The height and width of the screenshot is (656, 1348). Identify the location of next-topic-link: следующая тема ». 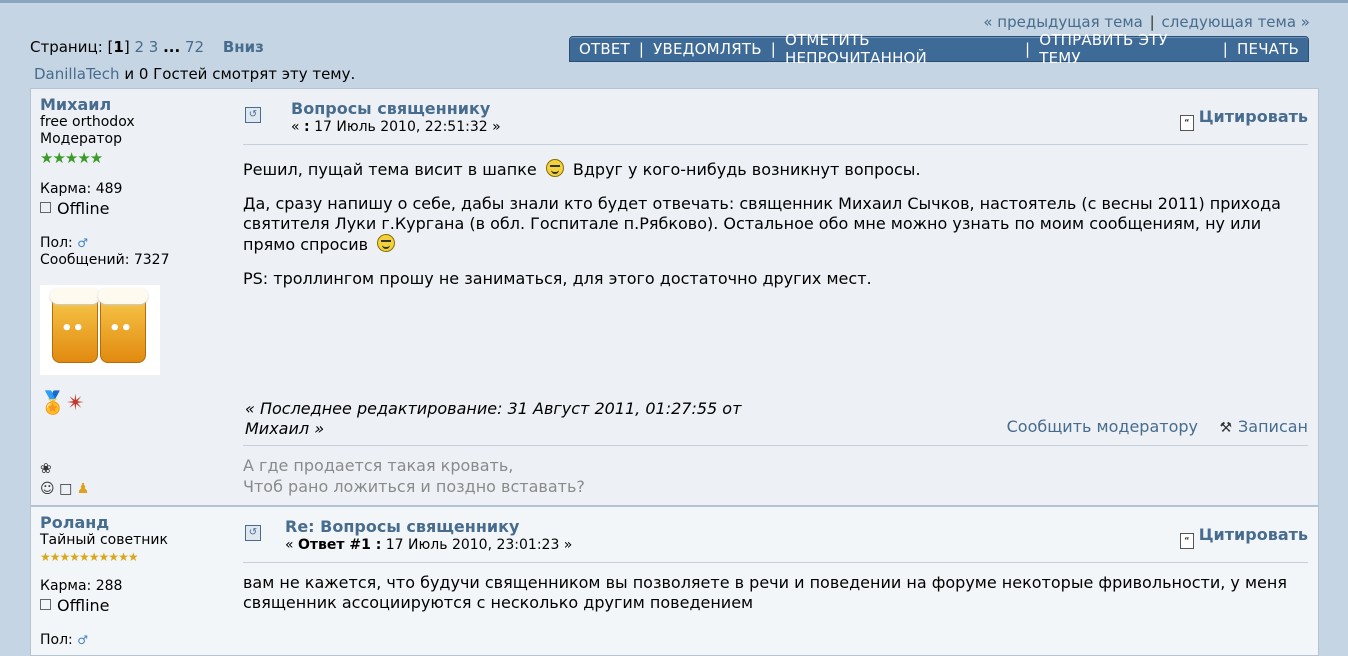
(1236, 22).